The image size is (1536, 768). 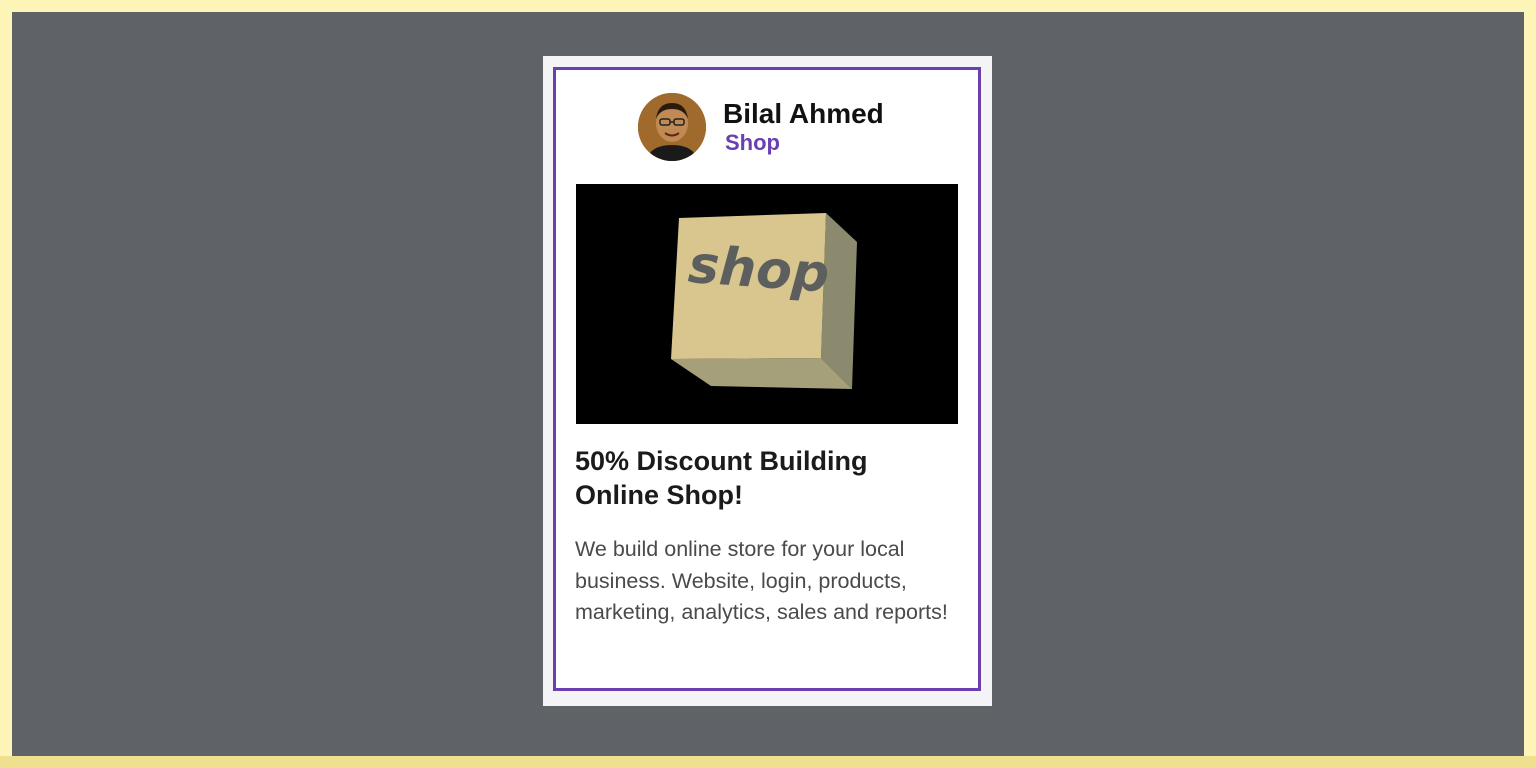 I want to click on author-header: Bilal Ahmed Shop, so click(x=761, y=127).